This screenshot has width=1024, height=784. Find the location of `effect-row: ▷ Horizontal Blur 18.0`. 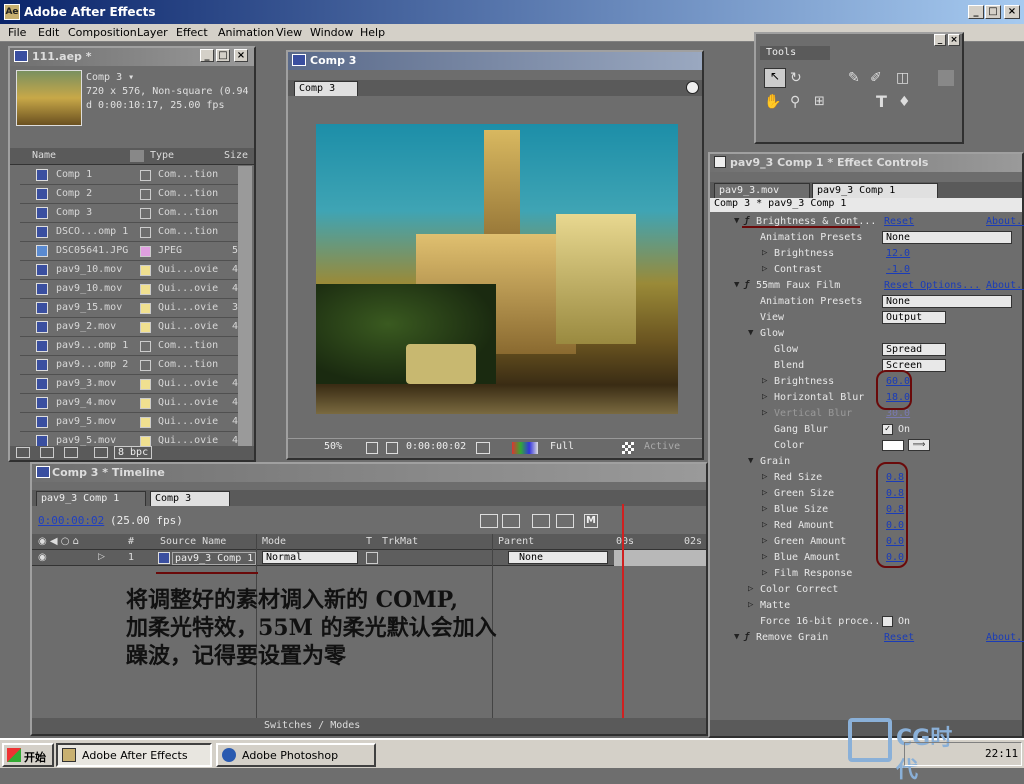

effect-row: ▷ Horizontal Blur 18.0 is located at coordinates (866, 398).